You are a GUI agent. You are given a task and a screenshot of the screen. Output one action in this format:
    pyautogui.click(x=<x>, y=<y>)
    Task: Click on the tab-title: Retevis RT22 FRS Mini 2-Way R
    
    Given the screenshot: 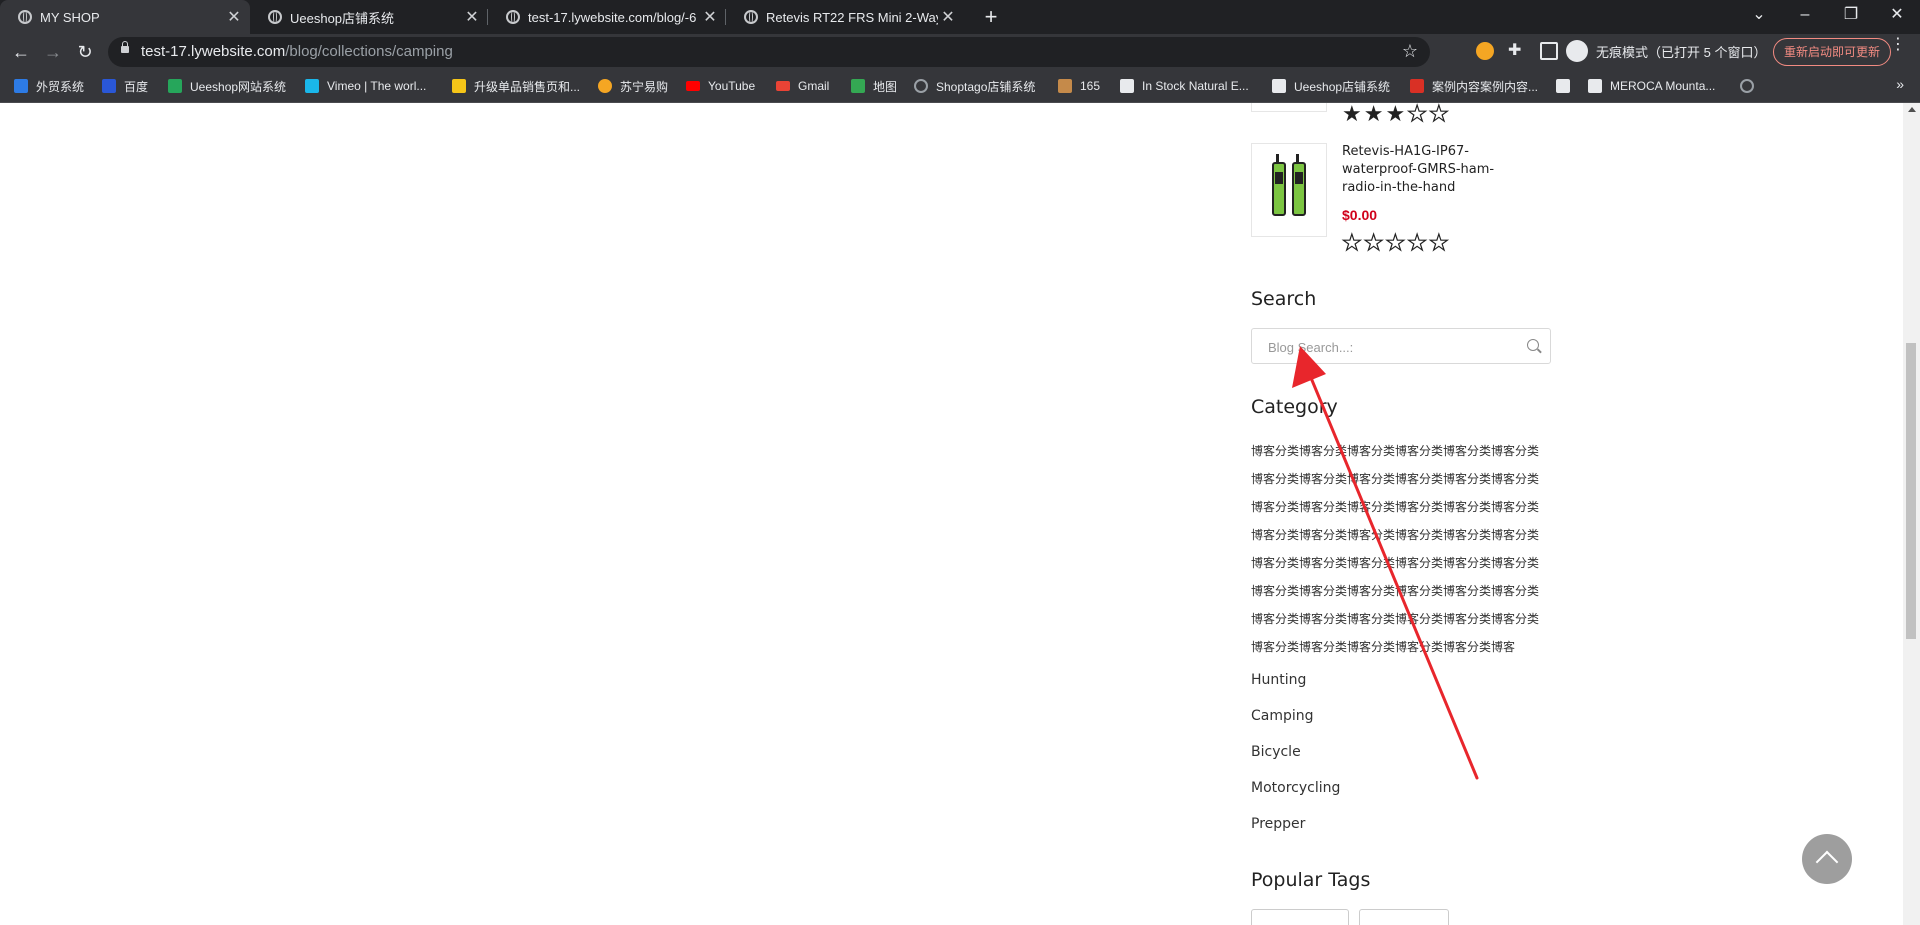 What is the action you would take?
    pyautogui.click(x=852, y=17)
    